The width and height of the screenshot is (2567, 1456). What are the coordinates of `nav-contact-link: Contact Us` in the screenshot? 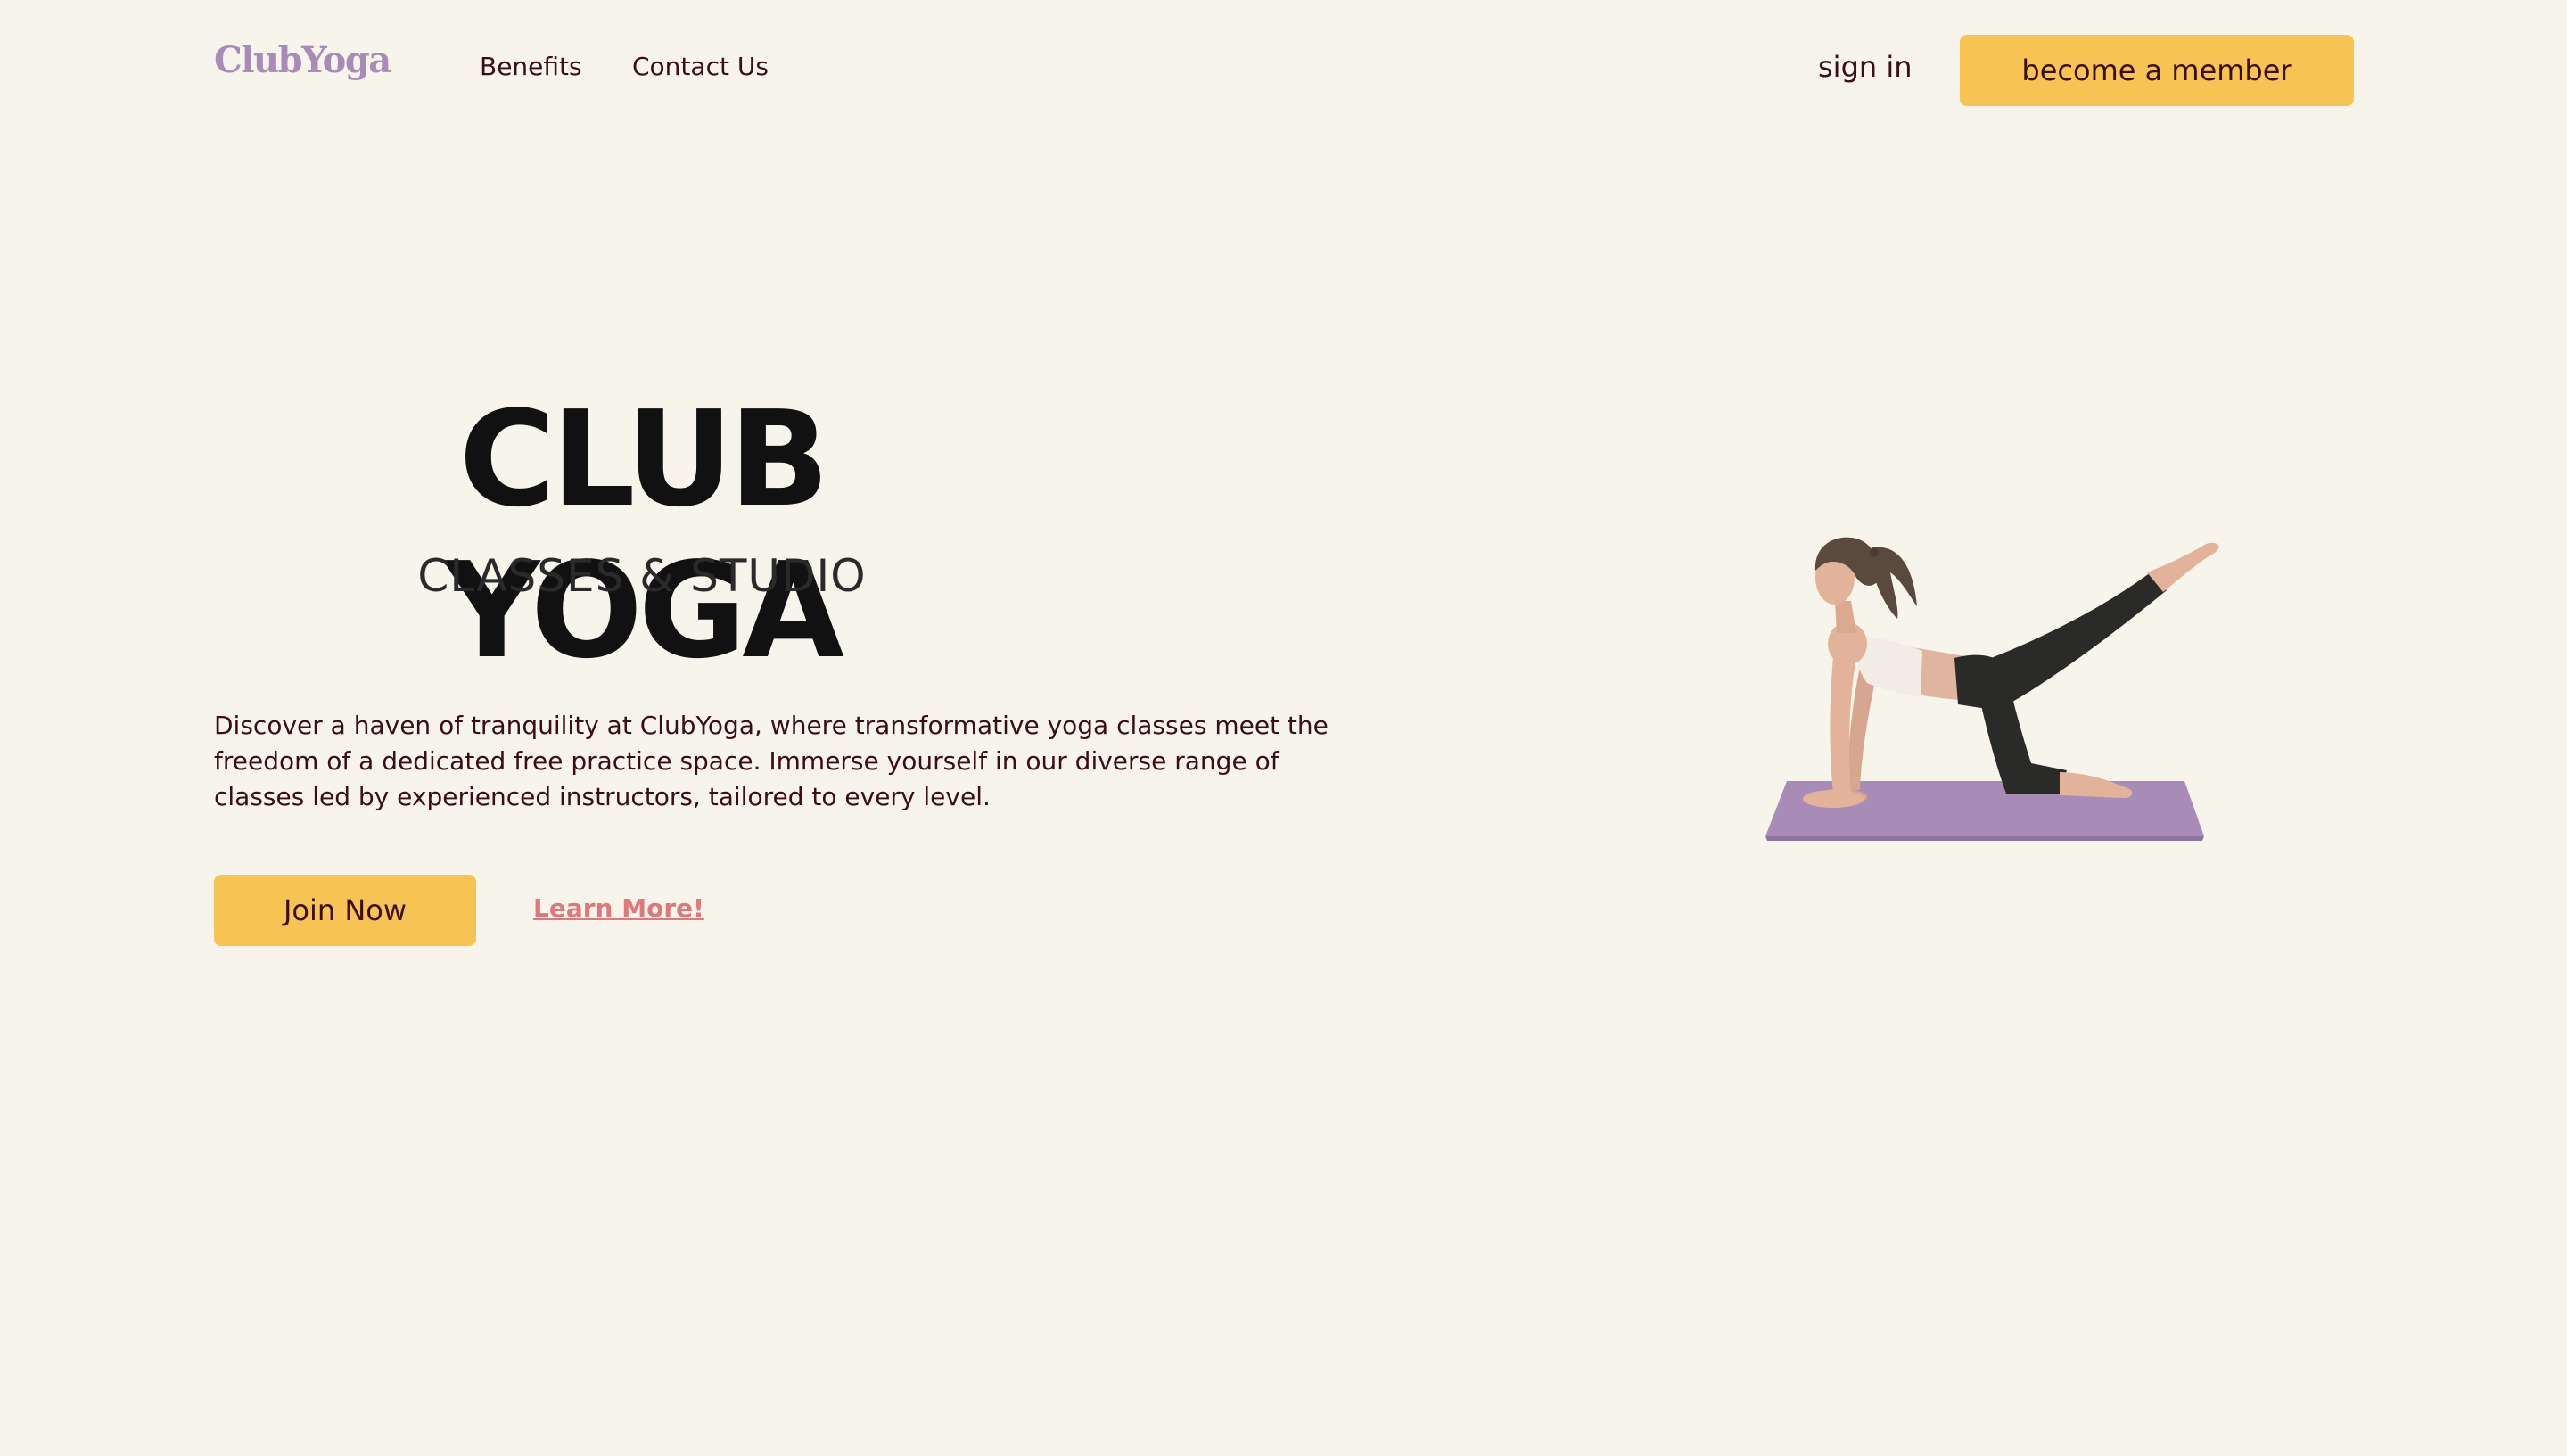 It's located at (700, 66).